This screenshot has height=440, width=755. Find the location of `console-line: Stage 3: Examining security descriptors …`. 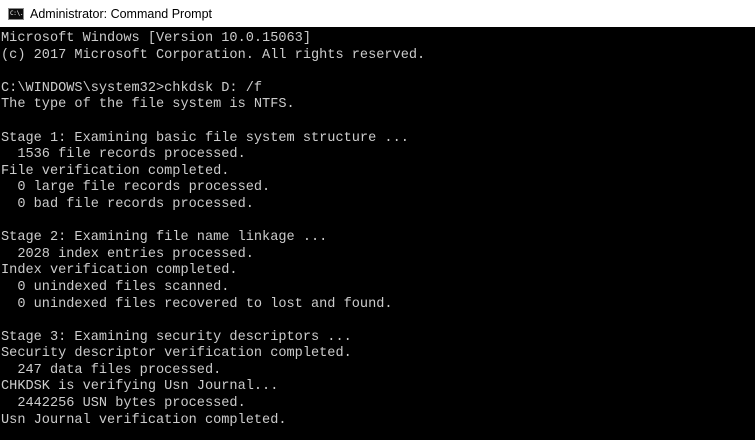

console-line: Stage 3: Examining security descriptors … is located at coordinates (176, 337).